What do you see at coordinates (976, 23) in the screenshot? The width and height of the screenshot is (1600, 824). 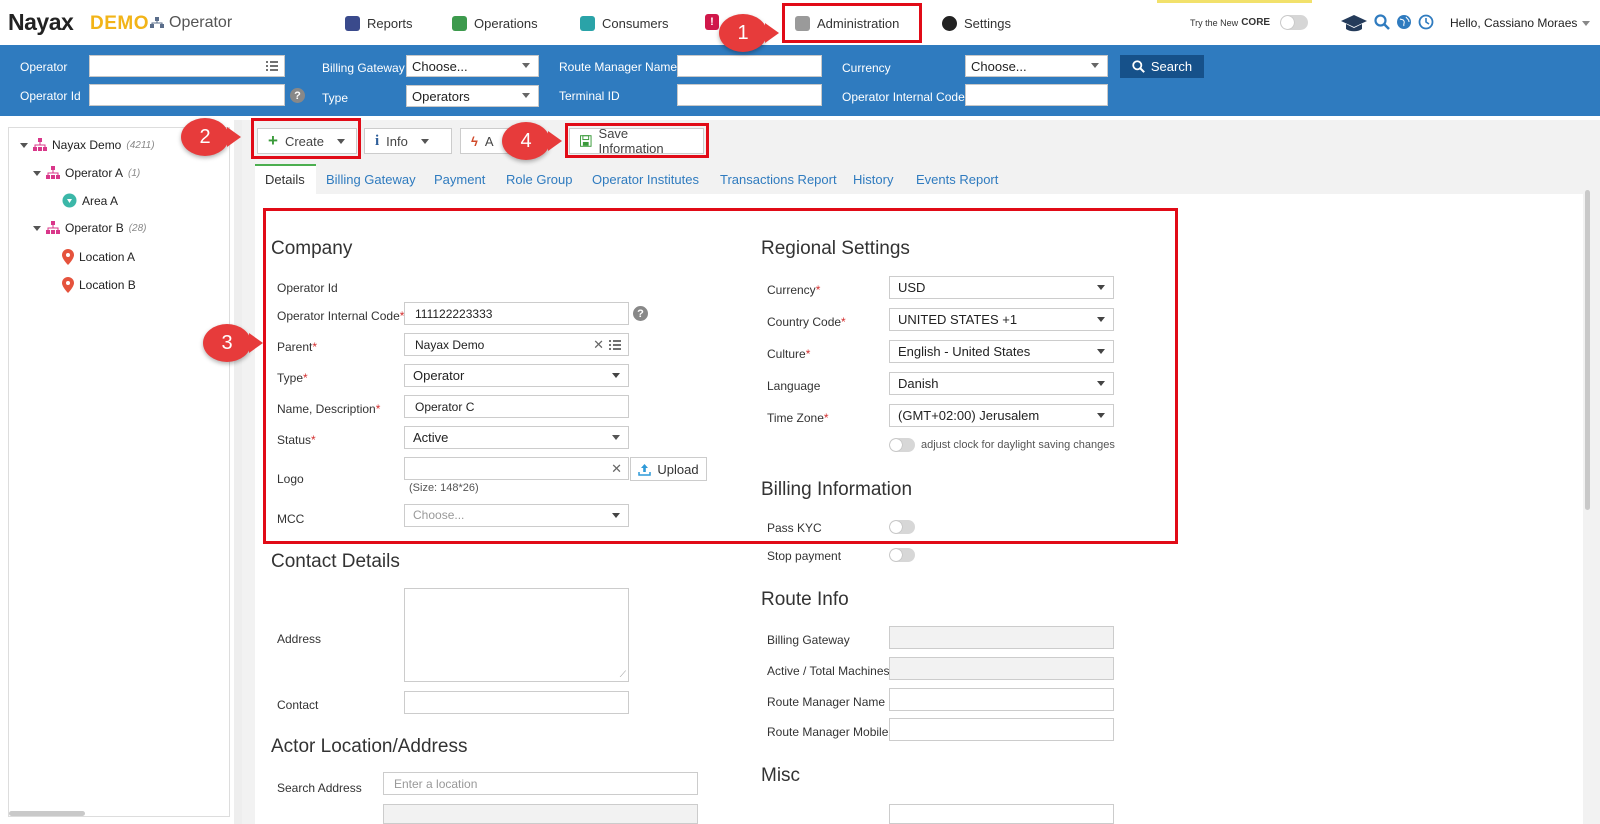 I see `nav-settings: Settings` at bounding box center [976, 23].